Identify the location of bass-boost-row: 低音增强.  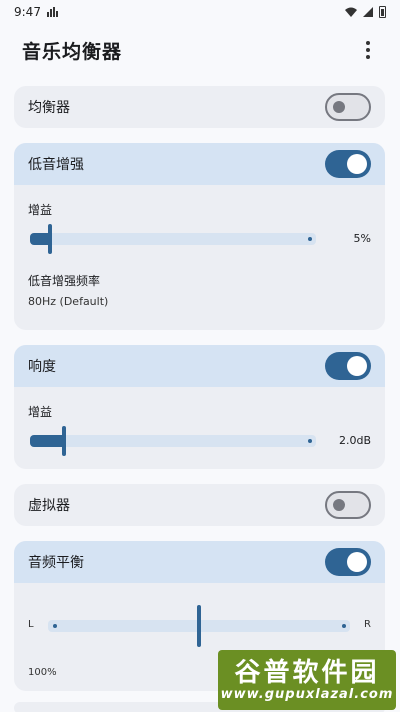
(199, 164).